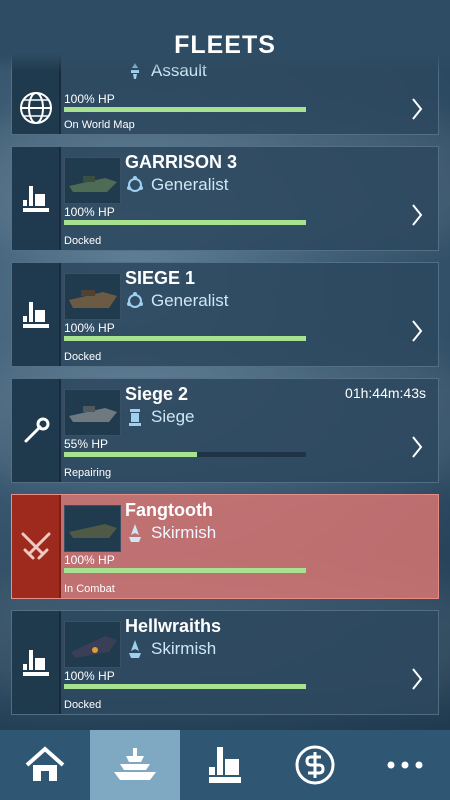 This screenshot has width=450, height=800. I want to click on store-icon, so click(315, 765).